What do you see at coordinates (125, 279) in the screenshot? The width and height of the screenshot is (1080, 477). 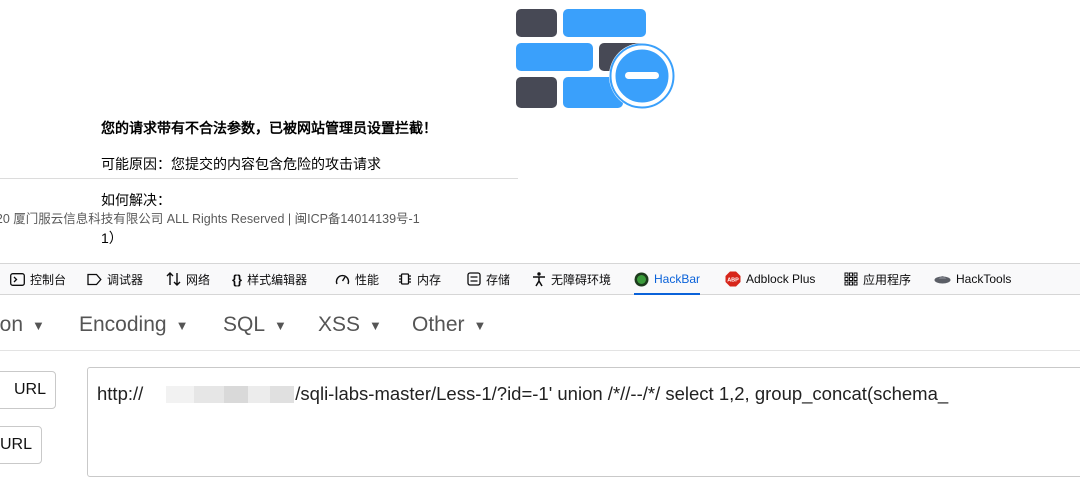 I see `tab-label: 调试器` at bounding box center [125, 279].